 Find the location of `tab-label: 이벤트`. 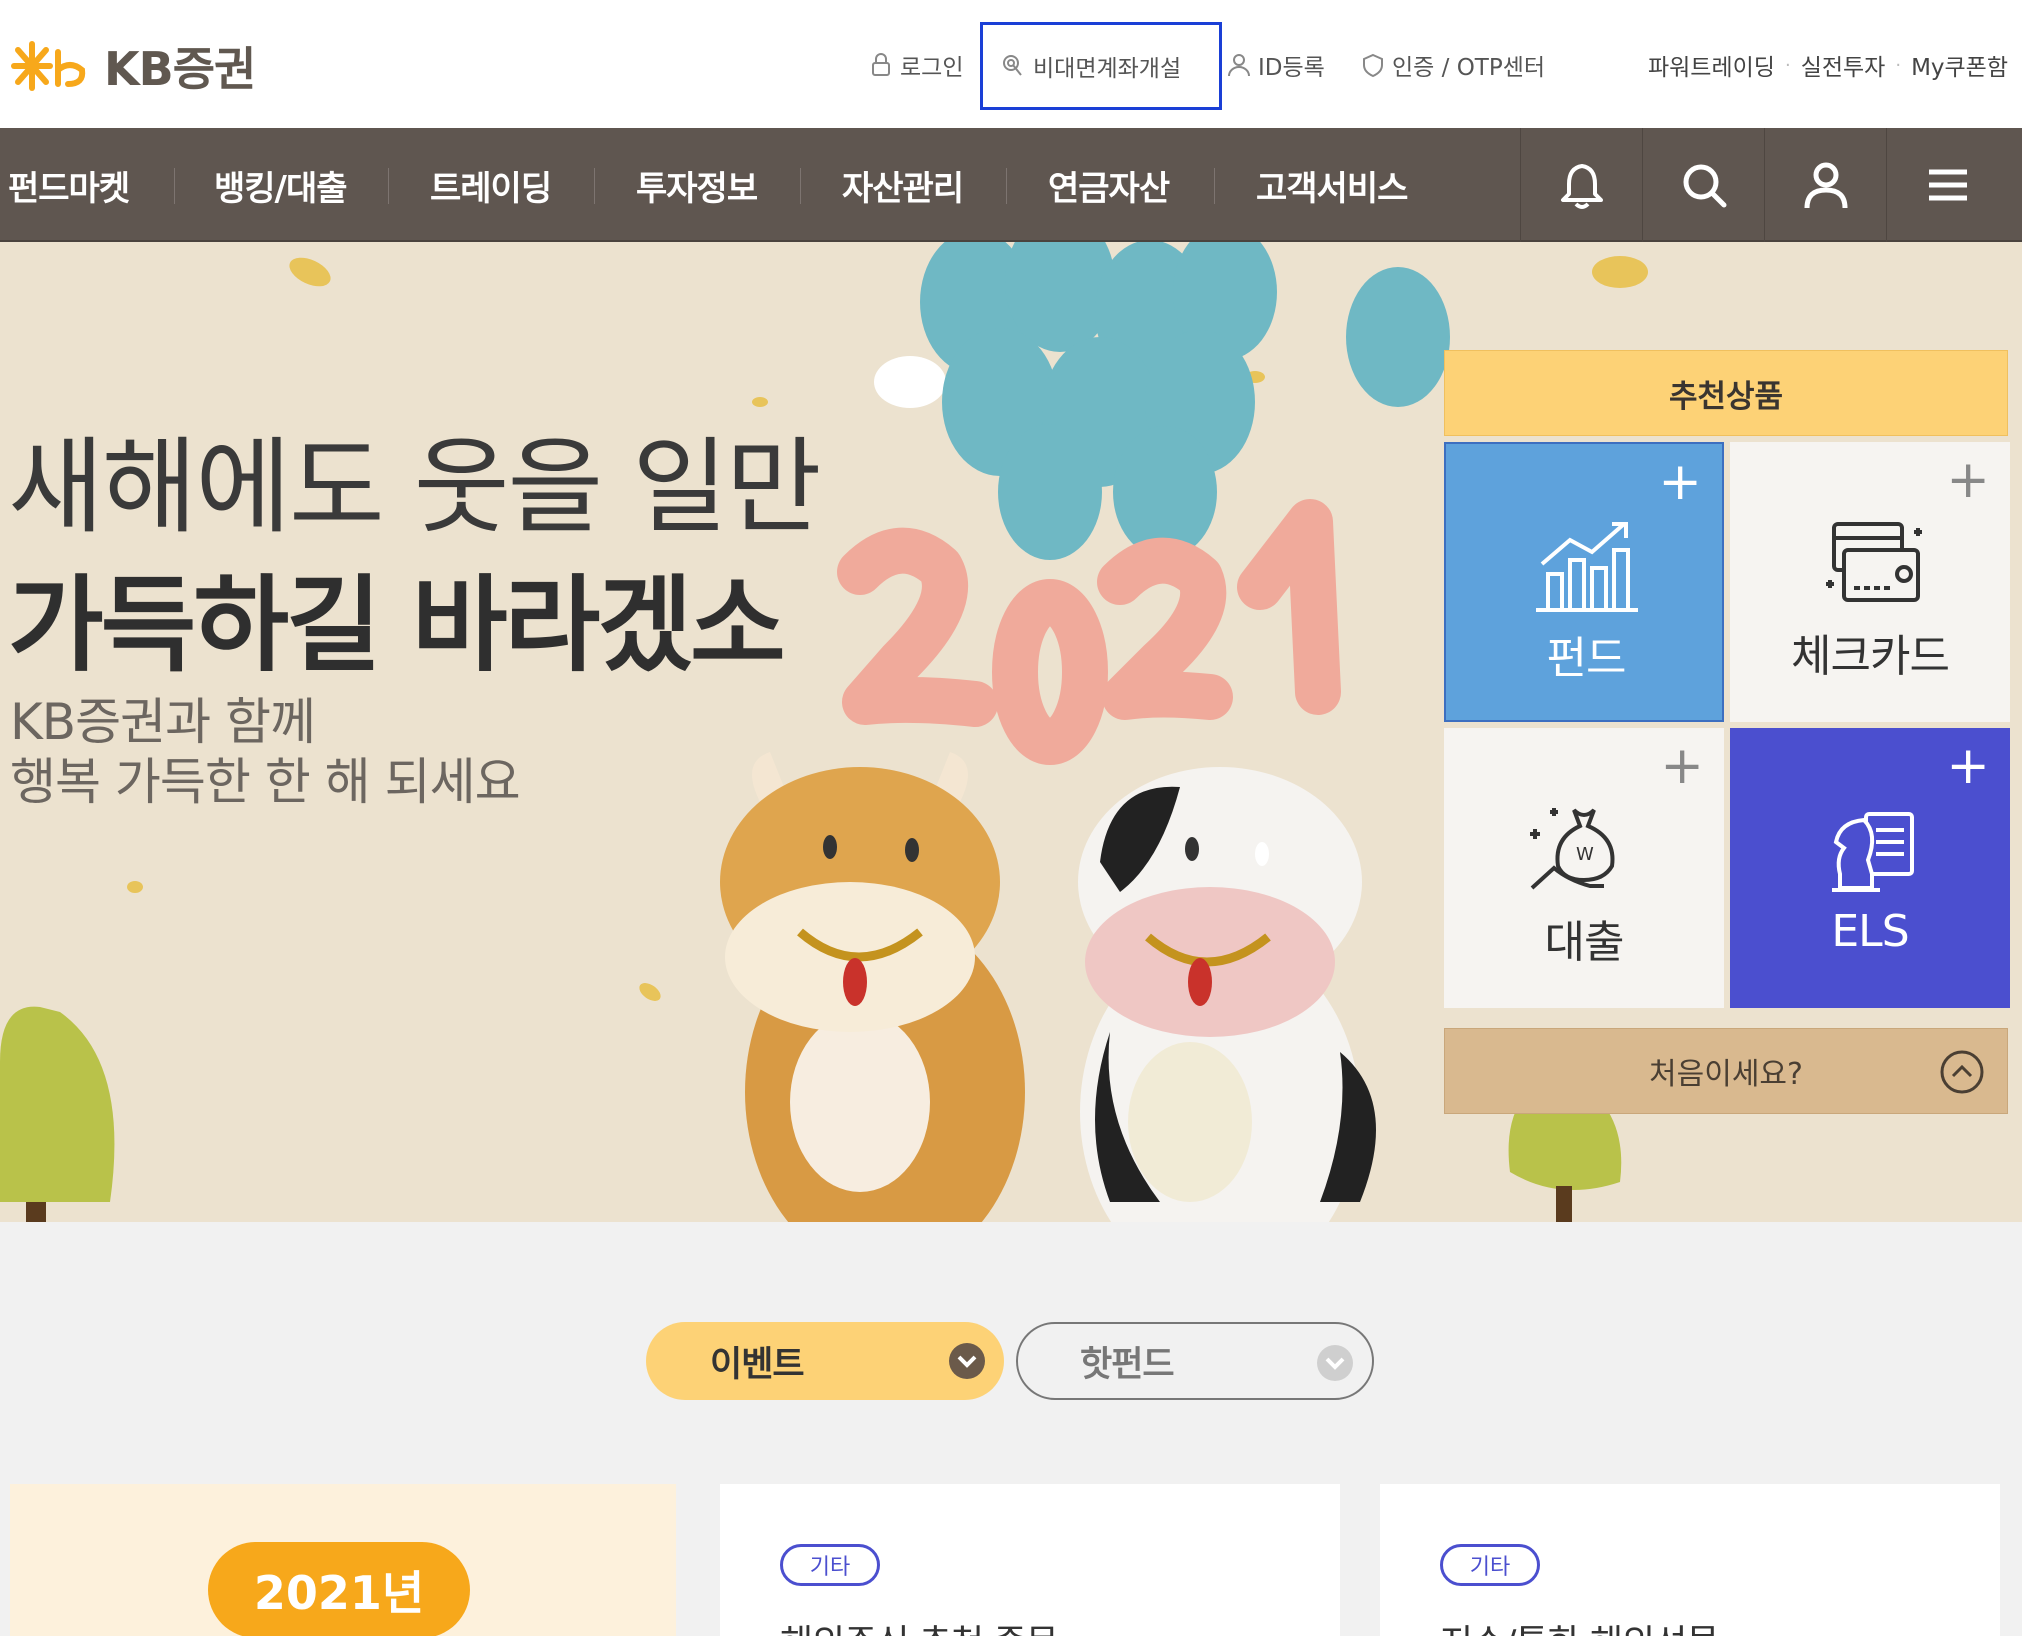

tab-label: 이벤트 is located at coordinates (757, 1364).